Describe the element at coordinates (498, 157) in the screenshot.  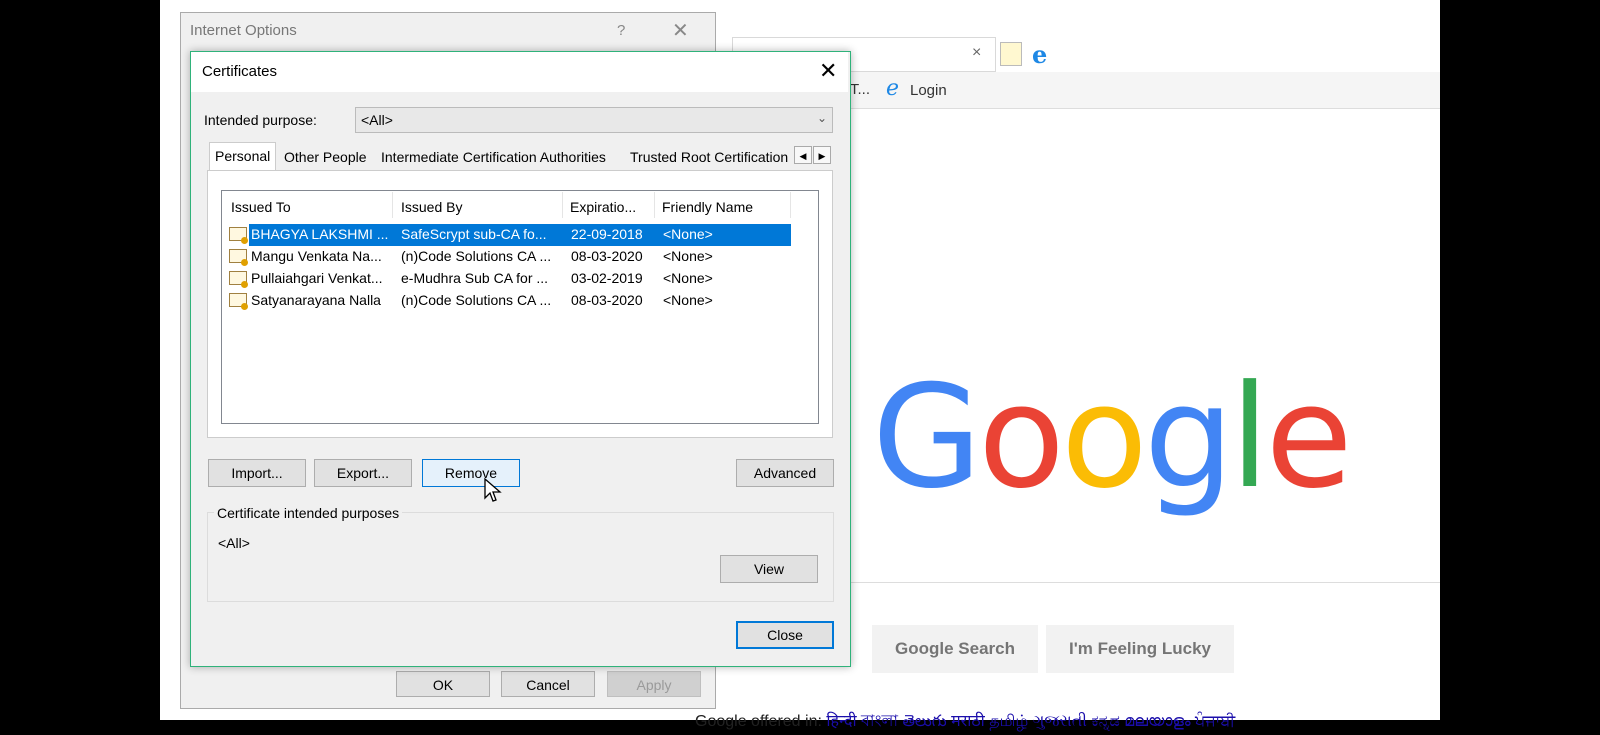
I see `tab-intermediate-ca: Intermediate Certification Authorities` at that location.